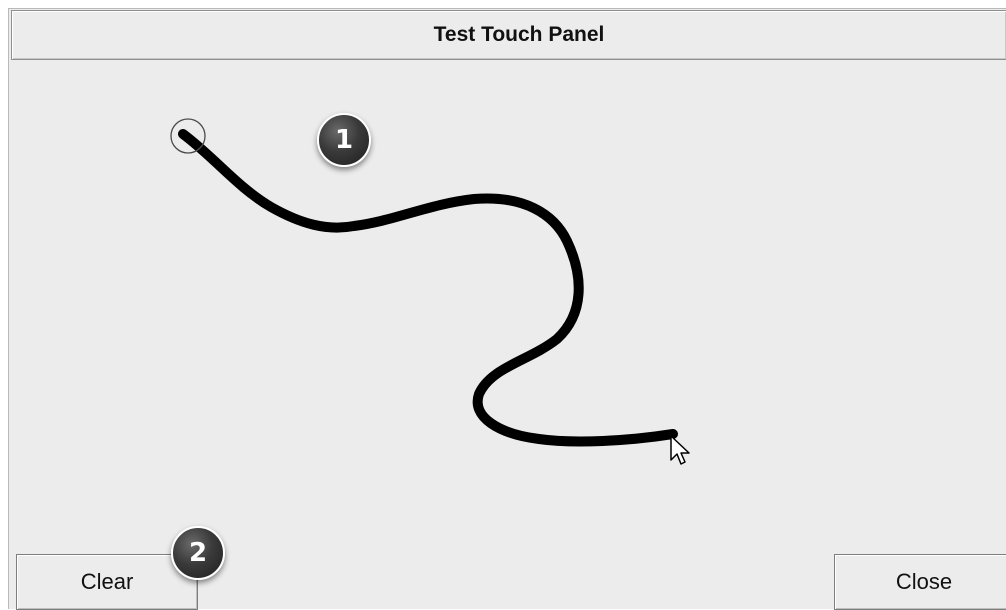  I want to click on mouse-pointer-icon, so click(680, 450).